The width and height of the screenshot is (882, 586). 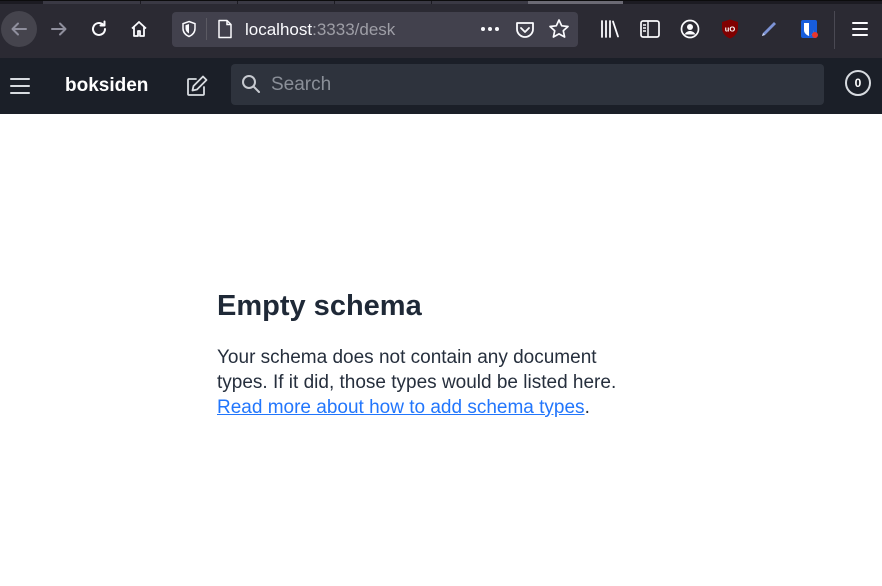 What do you see at coordinates (354, 29) in the screenshot?
I see `url-path: :3333/desk` at bounding box center [354, 29].